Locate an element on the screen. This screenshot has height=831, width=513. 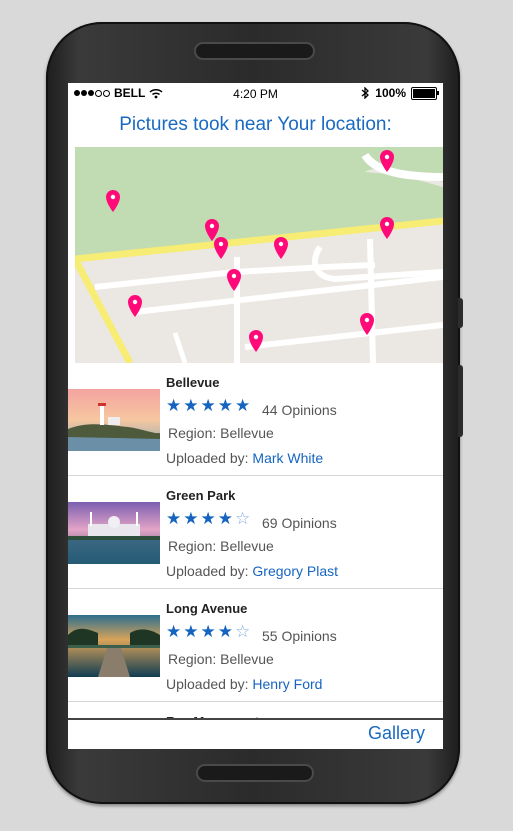
item-title: Bellevue is located at coordinates (192, 382).